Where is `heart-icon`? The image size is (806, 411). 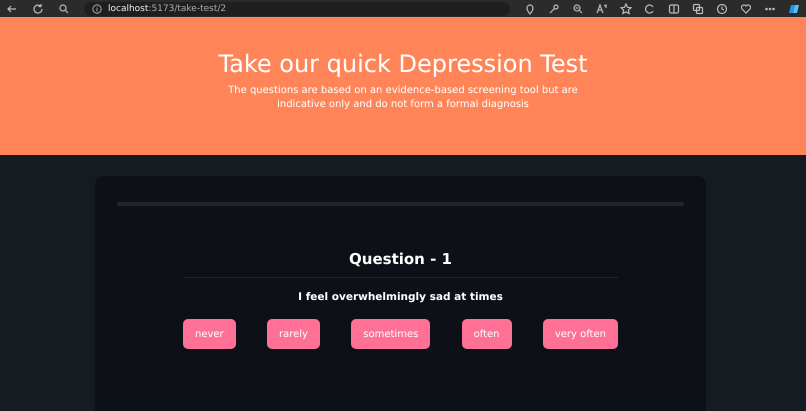 heart-icon is located at coordinates (746, 8).